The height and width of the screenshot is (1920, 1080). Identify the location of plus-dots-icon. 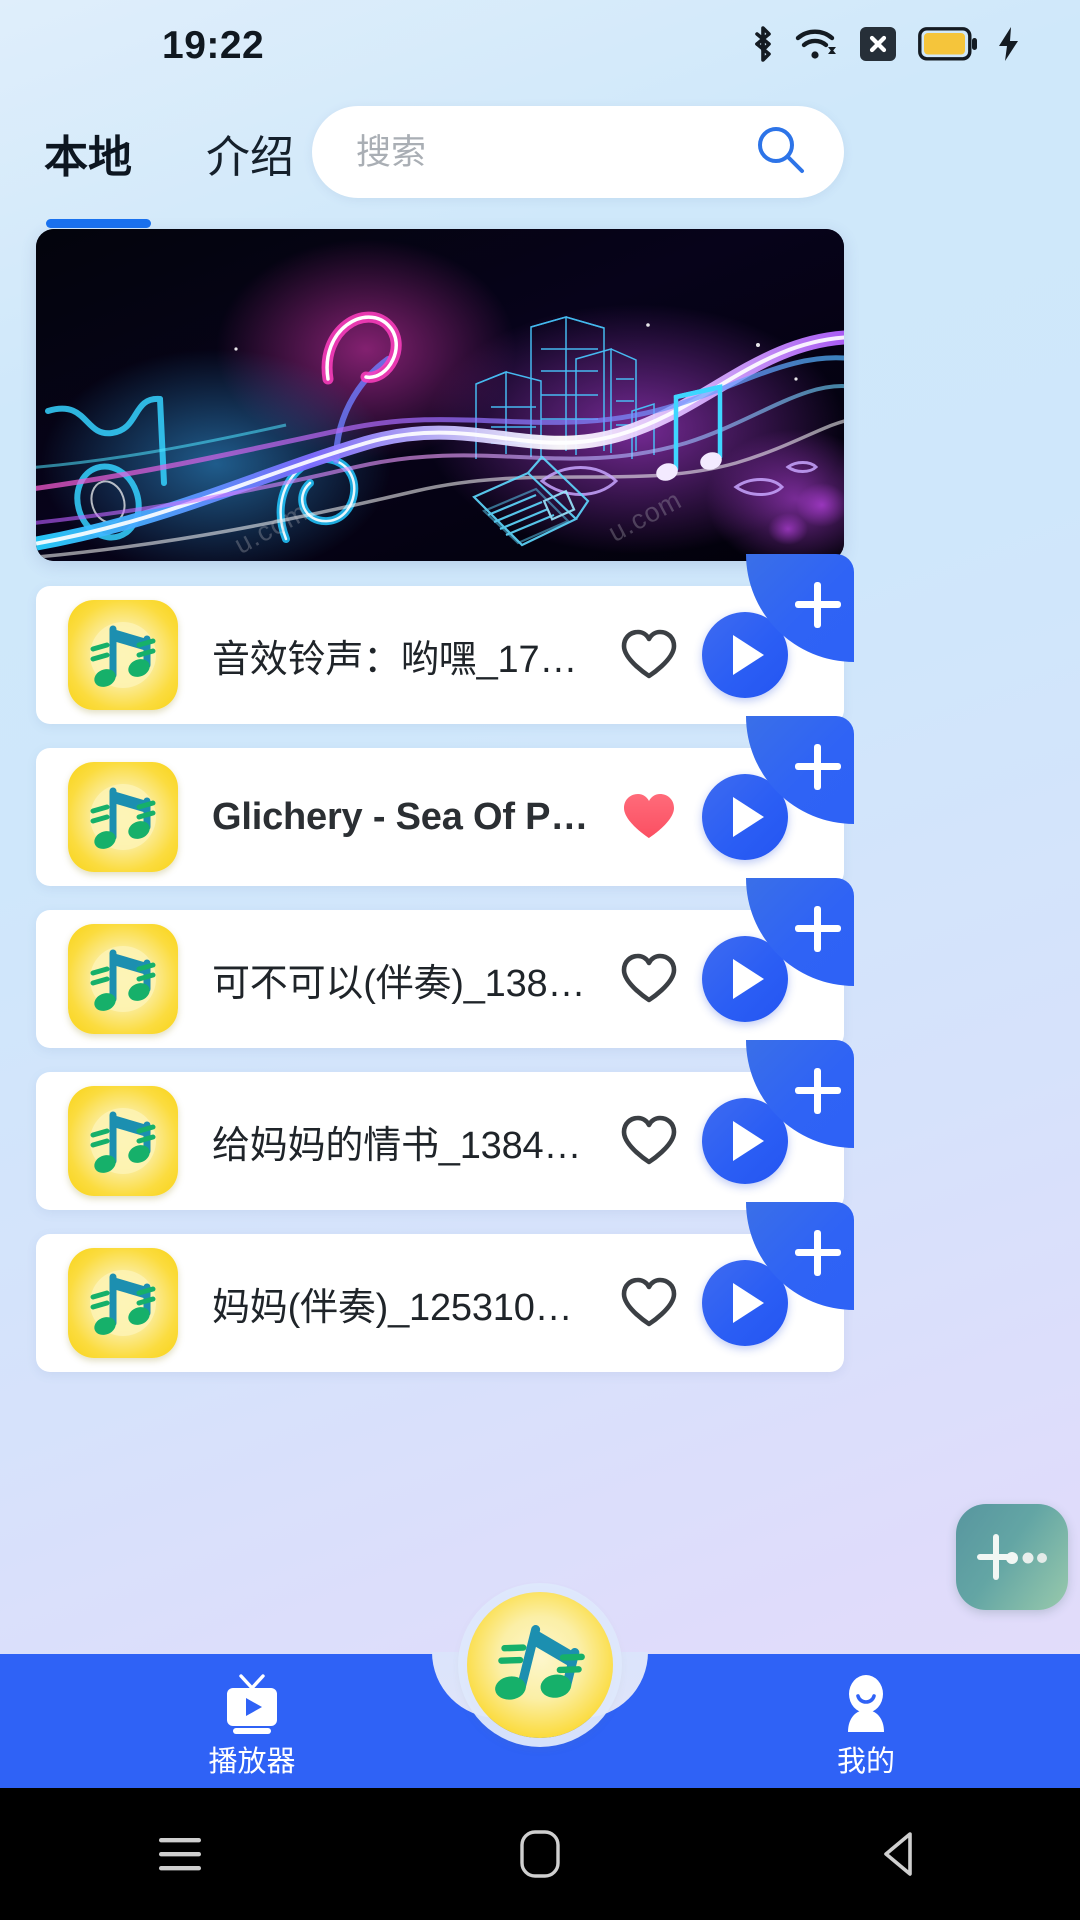
(1012, 1557).